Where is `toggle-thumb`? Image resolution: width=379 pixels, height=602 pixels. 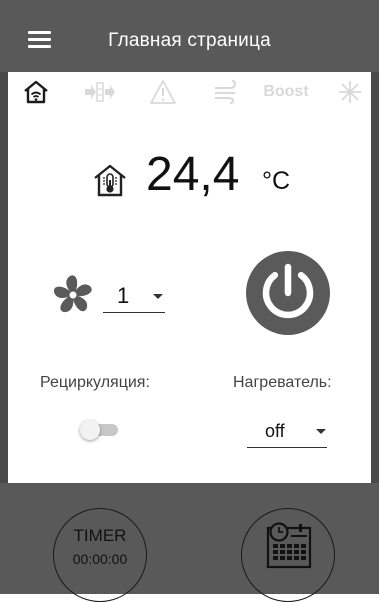
toggle-thumb is located at coordinates (90, 430).